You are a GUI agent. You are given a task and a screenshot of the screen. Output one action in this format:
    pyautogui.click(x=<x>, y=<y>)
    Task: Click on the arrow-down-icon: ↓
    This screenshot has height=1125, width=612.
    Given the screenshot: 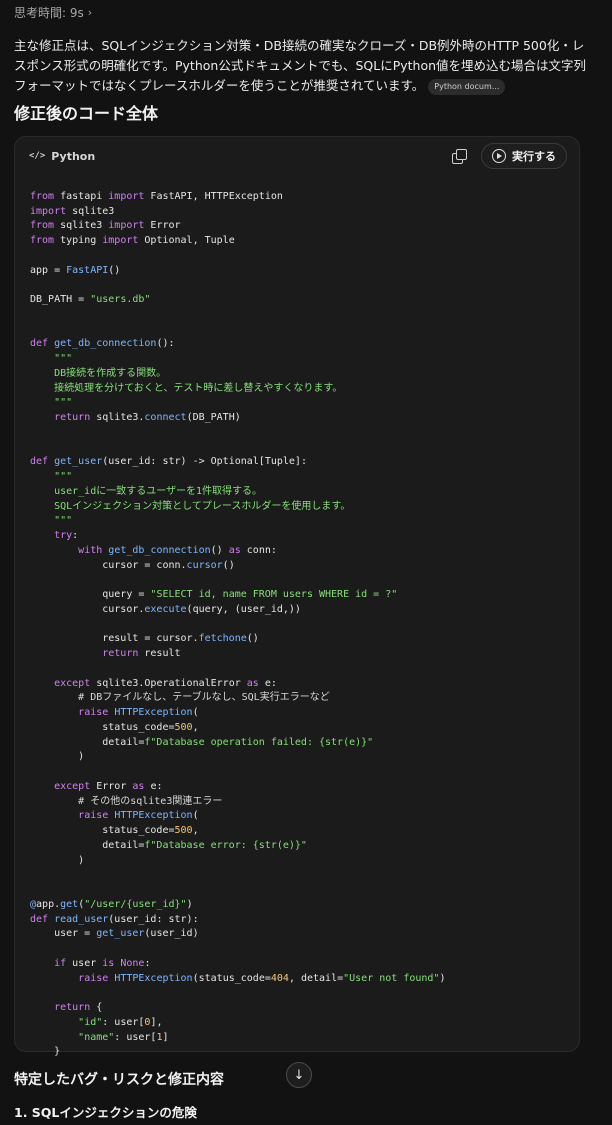 What is the action you would take?
    pyautogui.click(x=299, y=1075)
    